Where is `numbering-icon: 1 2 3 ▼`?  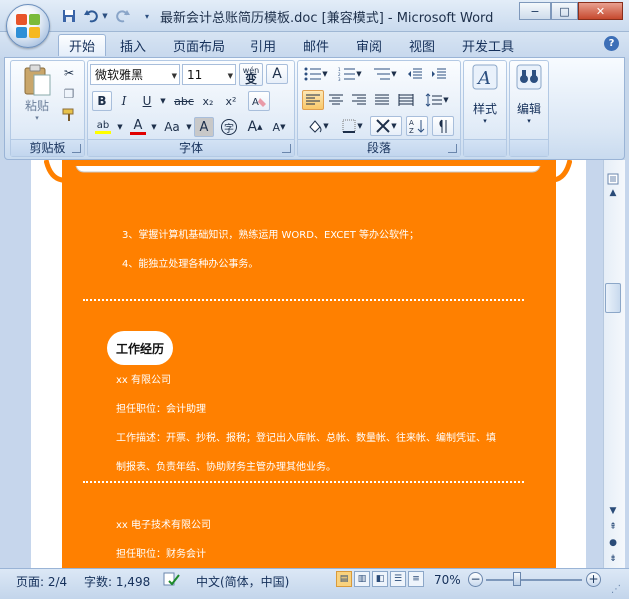
numbering-icon: 1 2 3 ▼ is located at coordinates (350, 74).